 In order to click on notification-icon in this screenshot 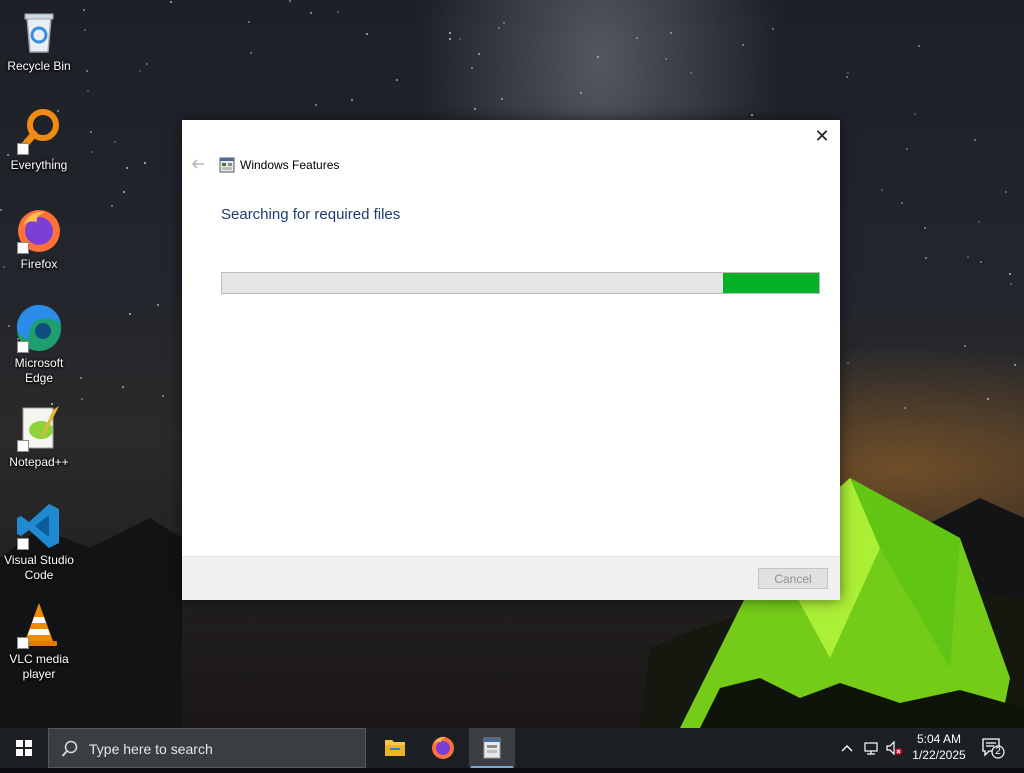, I will do `click(993, 748)`.